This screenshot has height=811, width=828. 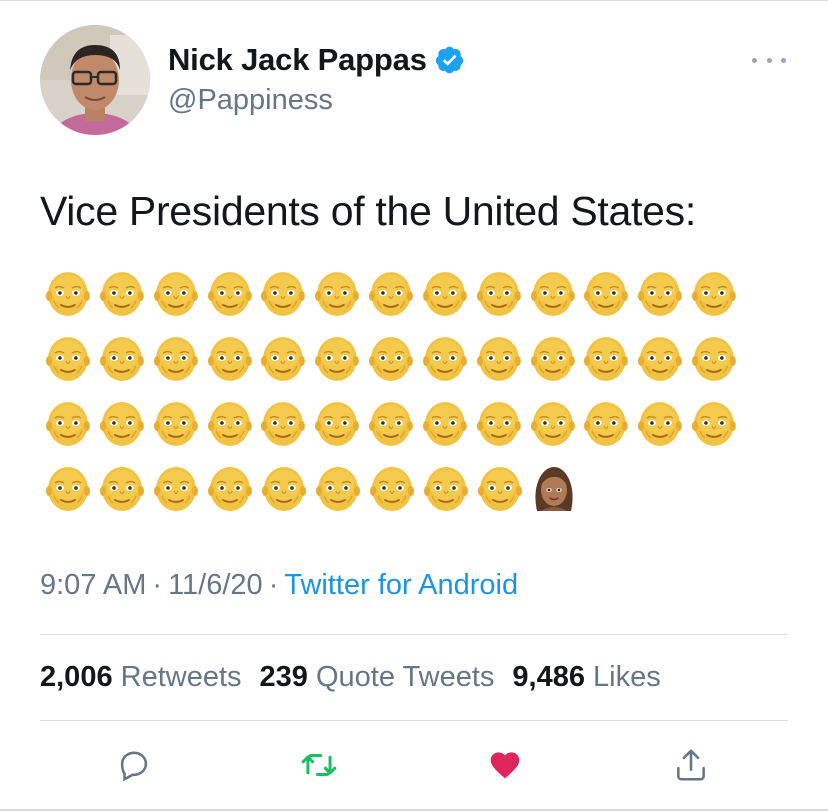 I want to click on tweet-source-link: Twitter for Android, so click(x=401, y=585).